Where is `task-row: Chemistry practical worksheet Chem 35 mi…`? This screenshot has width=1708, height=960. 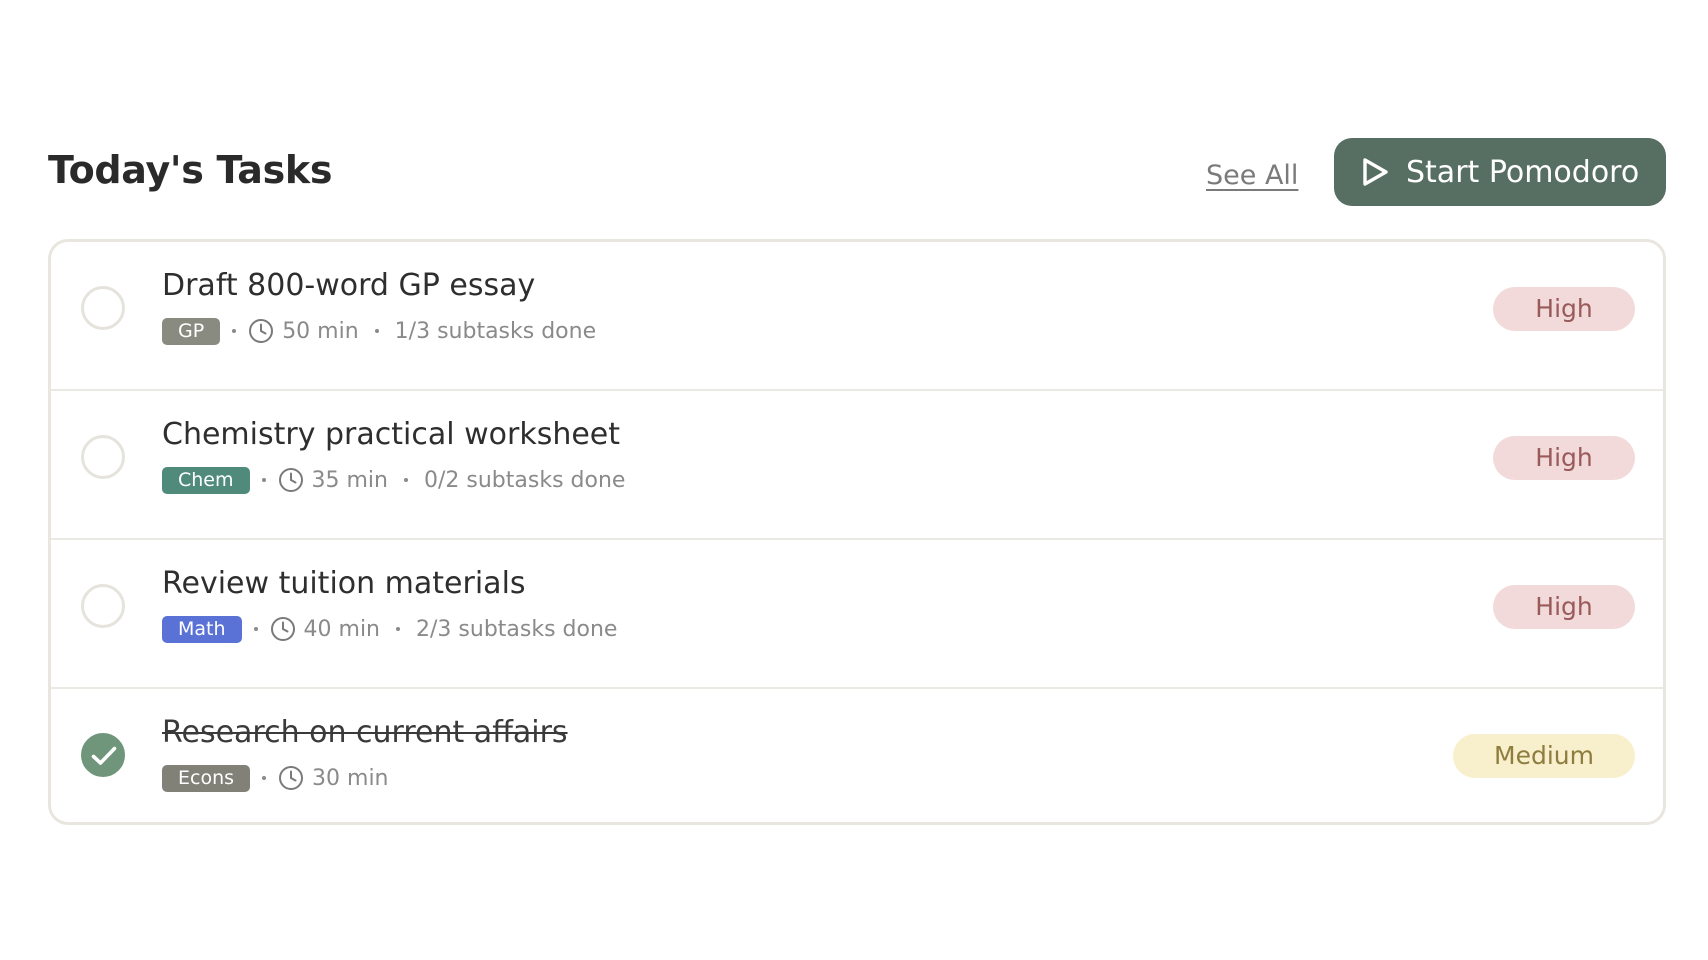 task-row: Chemistry practical worksheet Chem 35 mi… is located at coordinates (857, 465).